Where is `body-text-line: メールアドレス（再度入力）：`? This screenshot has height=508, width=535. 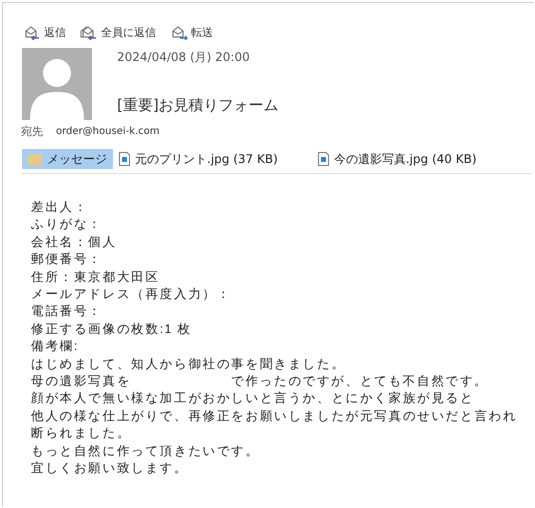 body-text-line: メールアドレス（再度入力）： is located at coordinates (131, 295).